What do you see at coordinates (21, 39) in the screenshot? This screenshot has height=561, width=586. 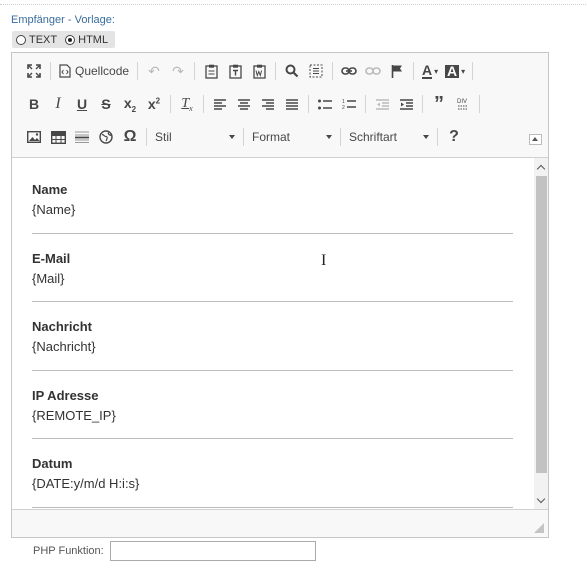 I see `radio-text` at bounding box center [21, 39].